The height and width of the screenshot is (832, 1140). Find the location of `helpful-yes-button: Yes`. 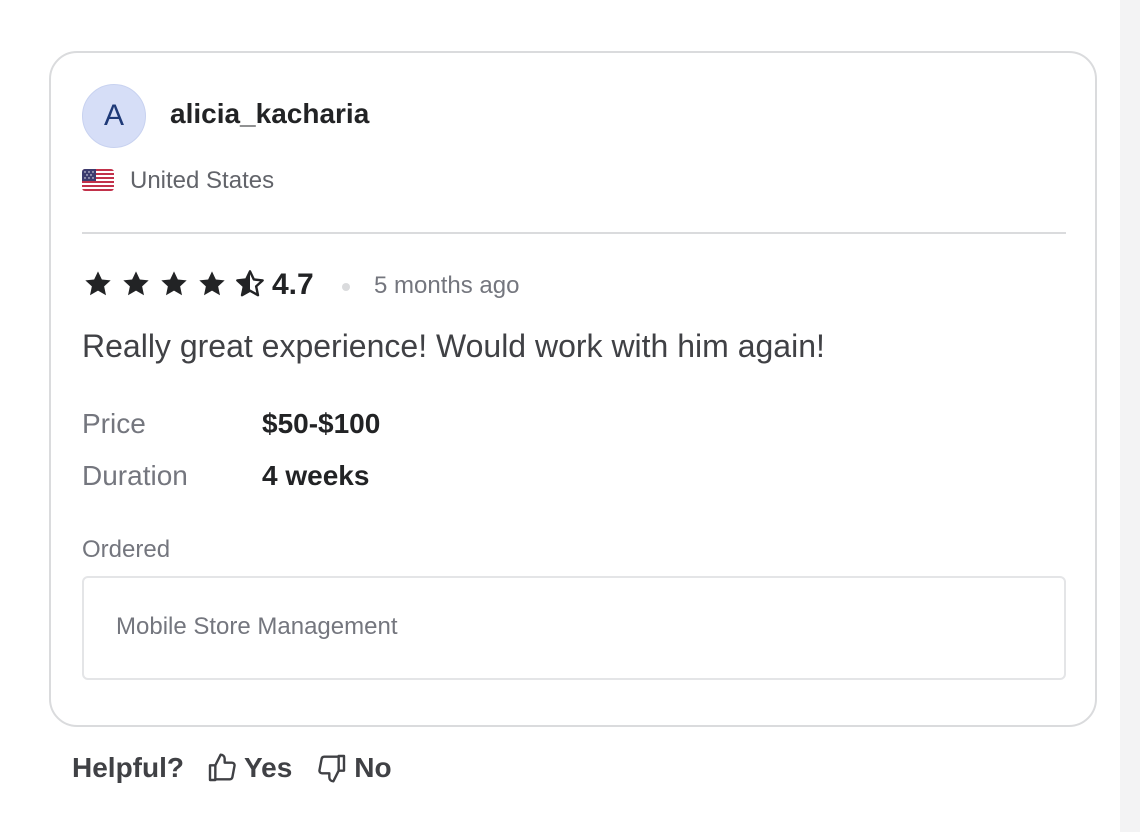

helpful-yes-button: Yes is located at coordinates (249, 768).